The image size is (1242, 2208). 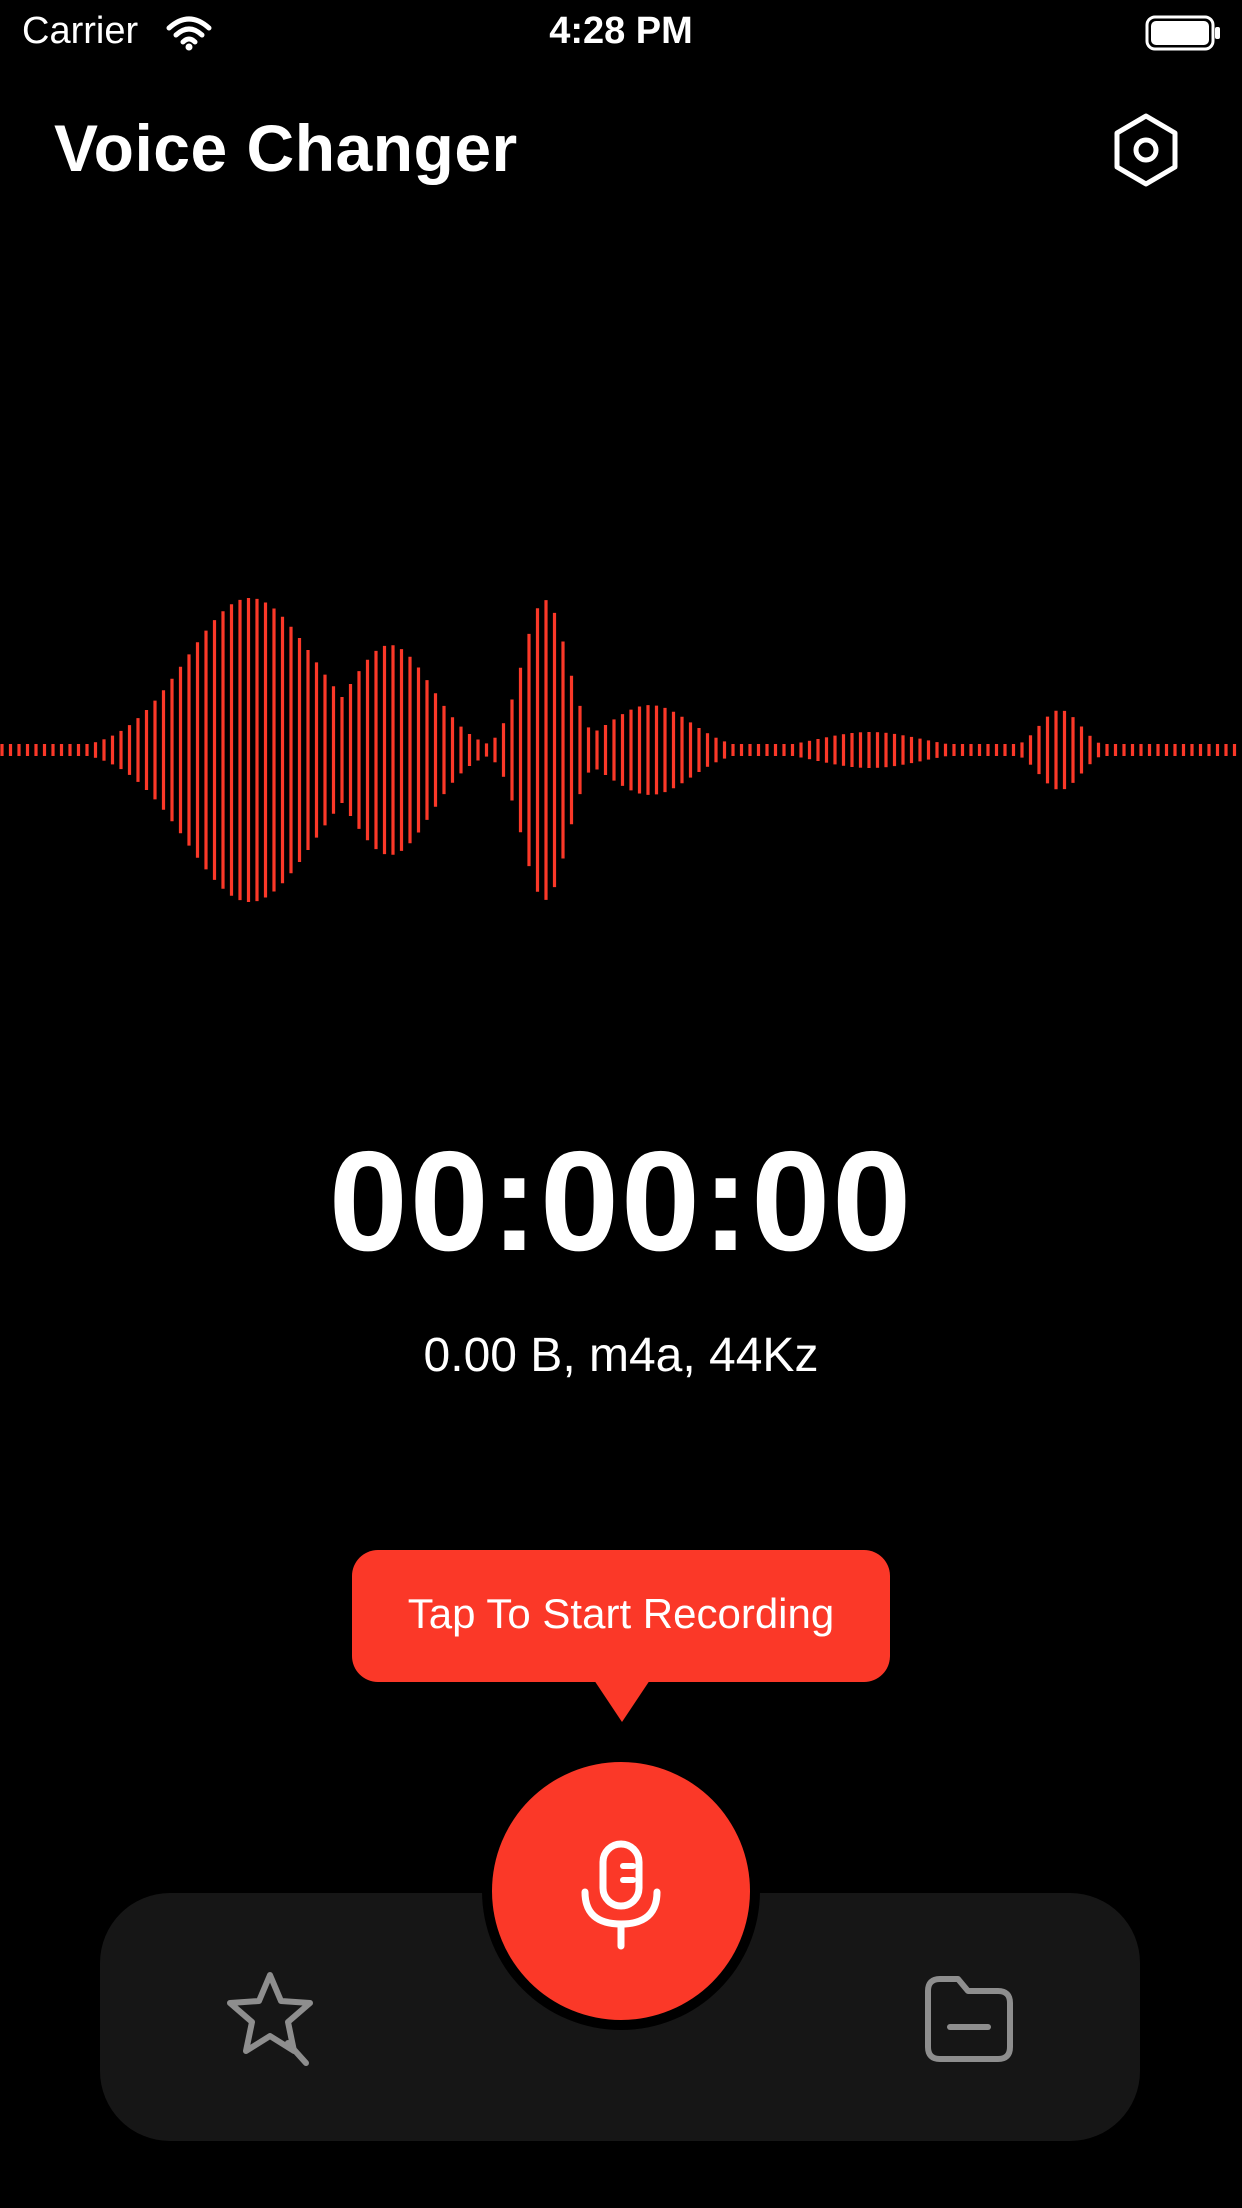 I want to click on microphone-icon, so click(x=621, y=1895).